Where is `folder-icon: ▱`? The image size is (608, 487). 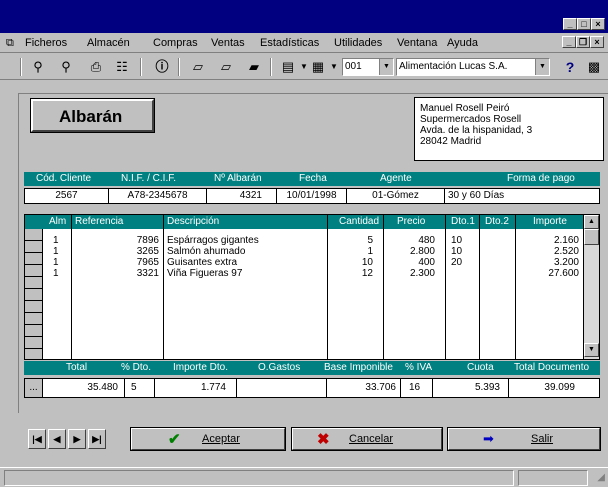 folder-icon: ▱ is located at coordinates (198, 67).